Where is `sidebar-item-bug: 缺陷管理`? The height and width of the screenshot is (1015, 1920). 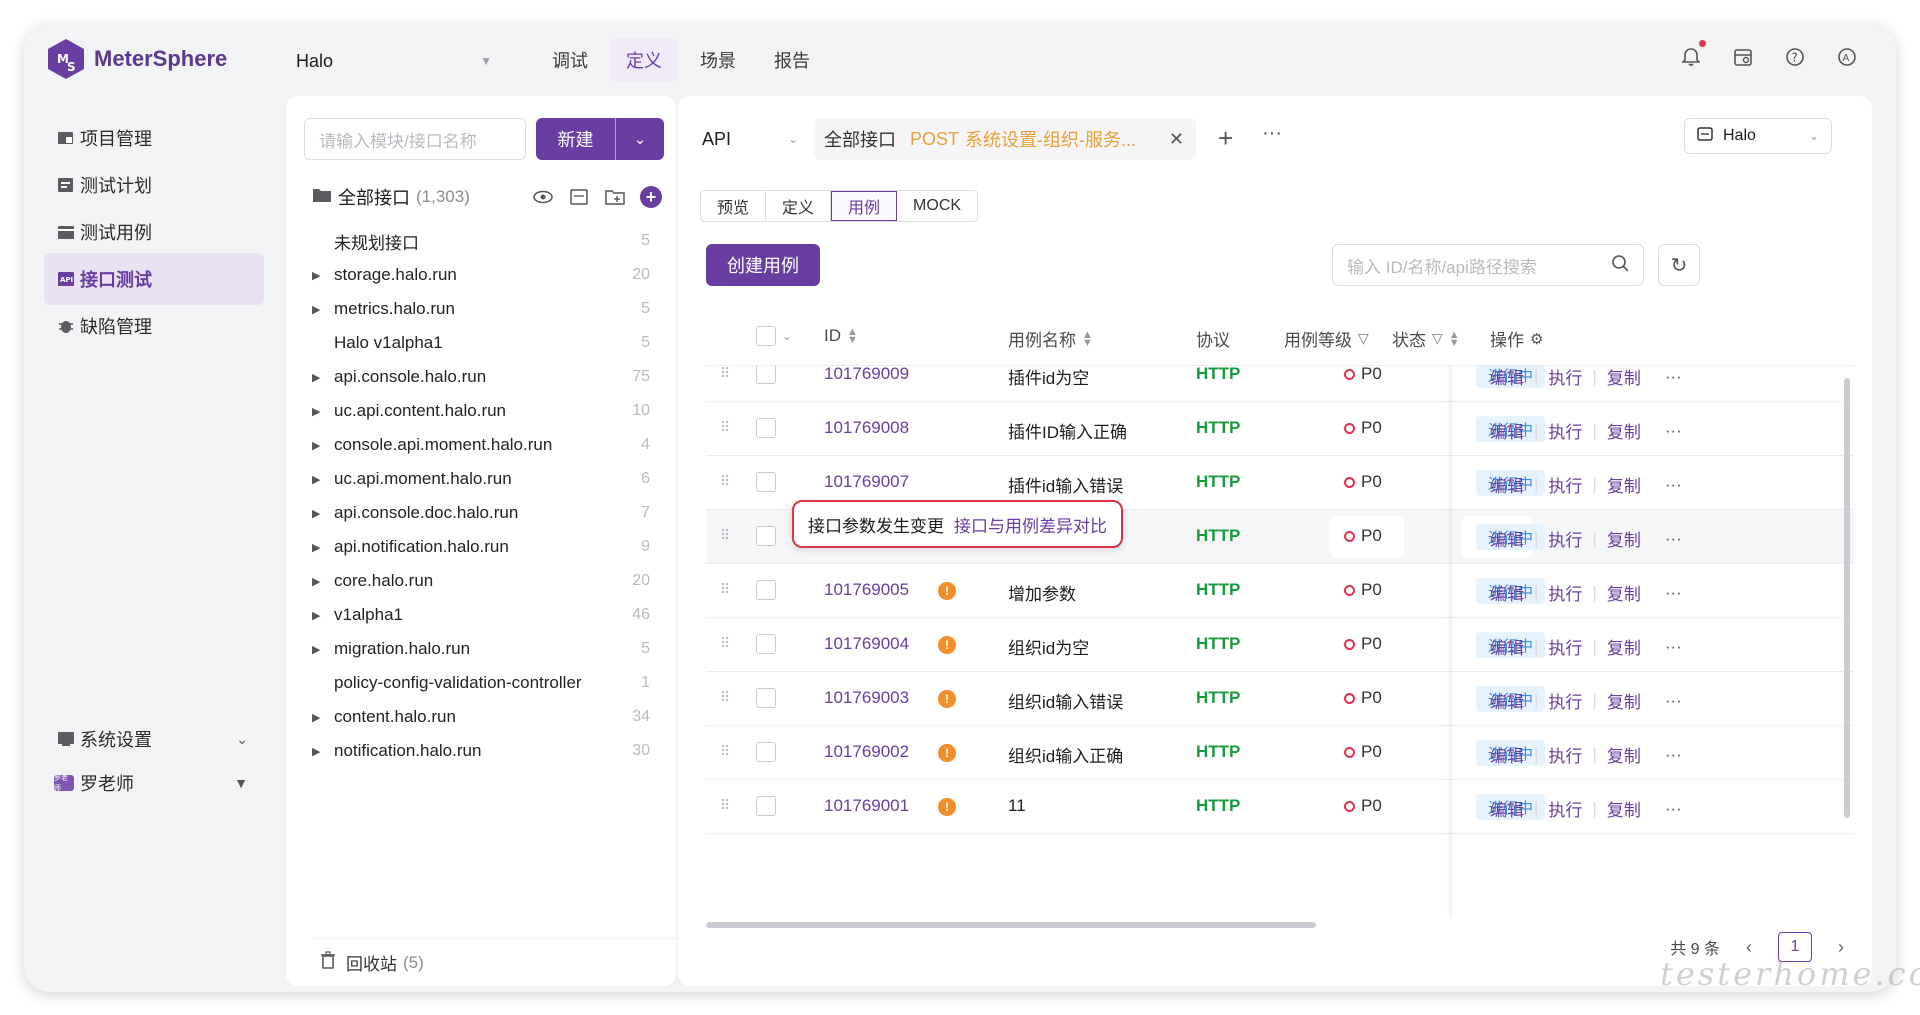 sidebar-item-bug: 缺陷管理 is located at coordinates (154, 326).